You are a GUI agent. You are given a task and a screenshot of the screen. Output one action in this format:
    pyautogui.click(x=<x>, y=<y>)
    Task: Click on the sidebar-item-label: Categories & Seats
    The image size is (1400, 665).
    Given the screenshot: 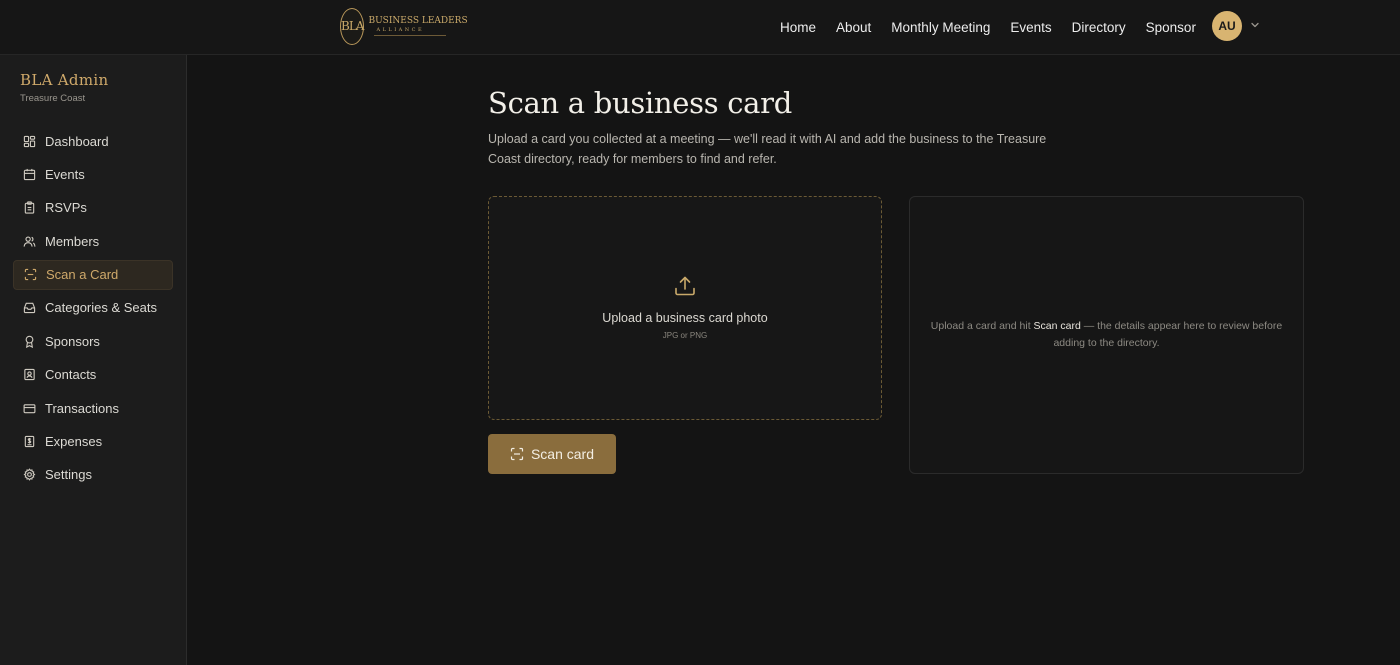 What is the action you would take?
    pyautogui.click(x=101, y=308)
    